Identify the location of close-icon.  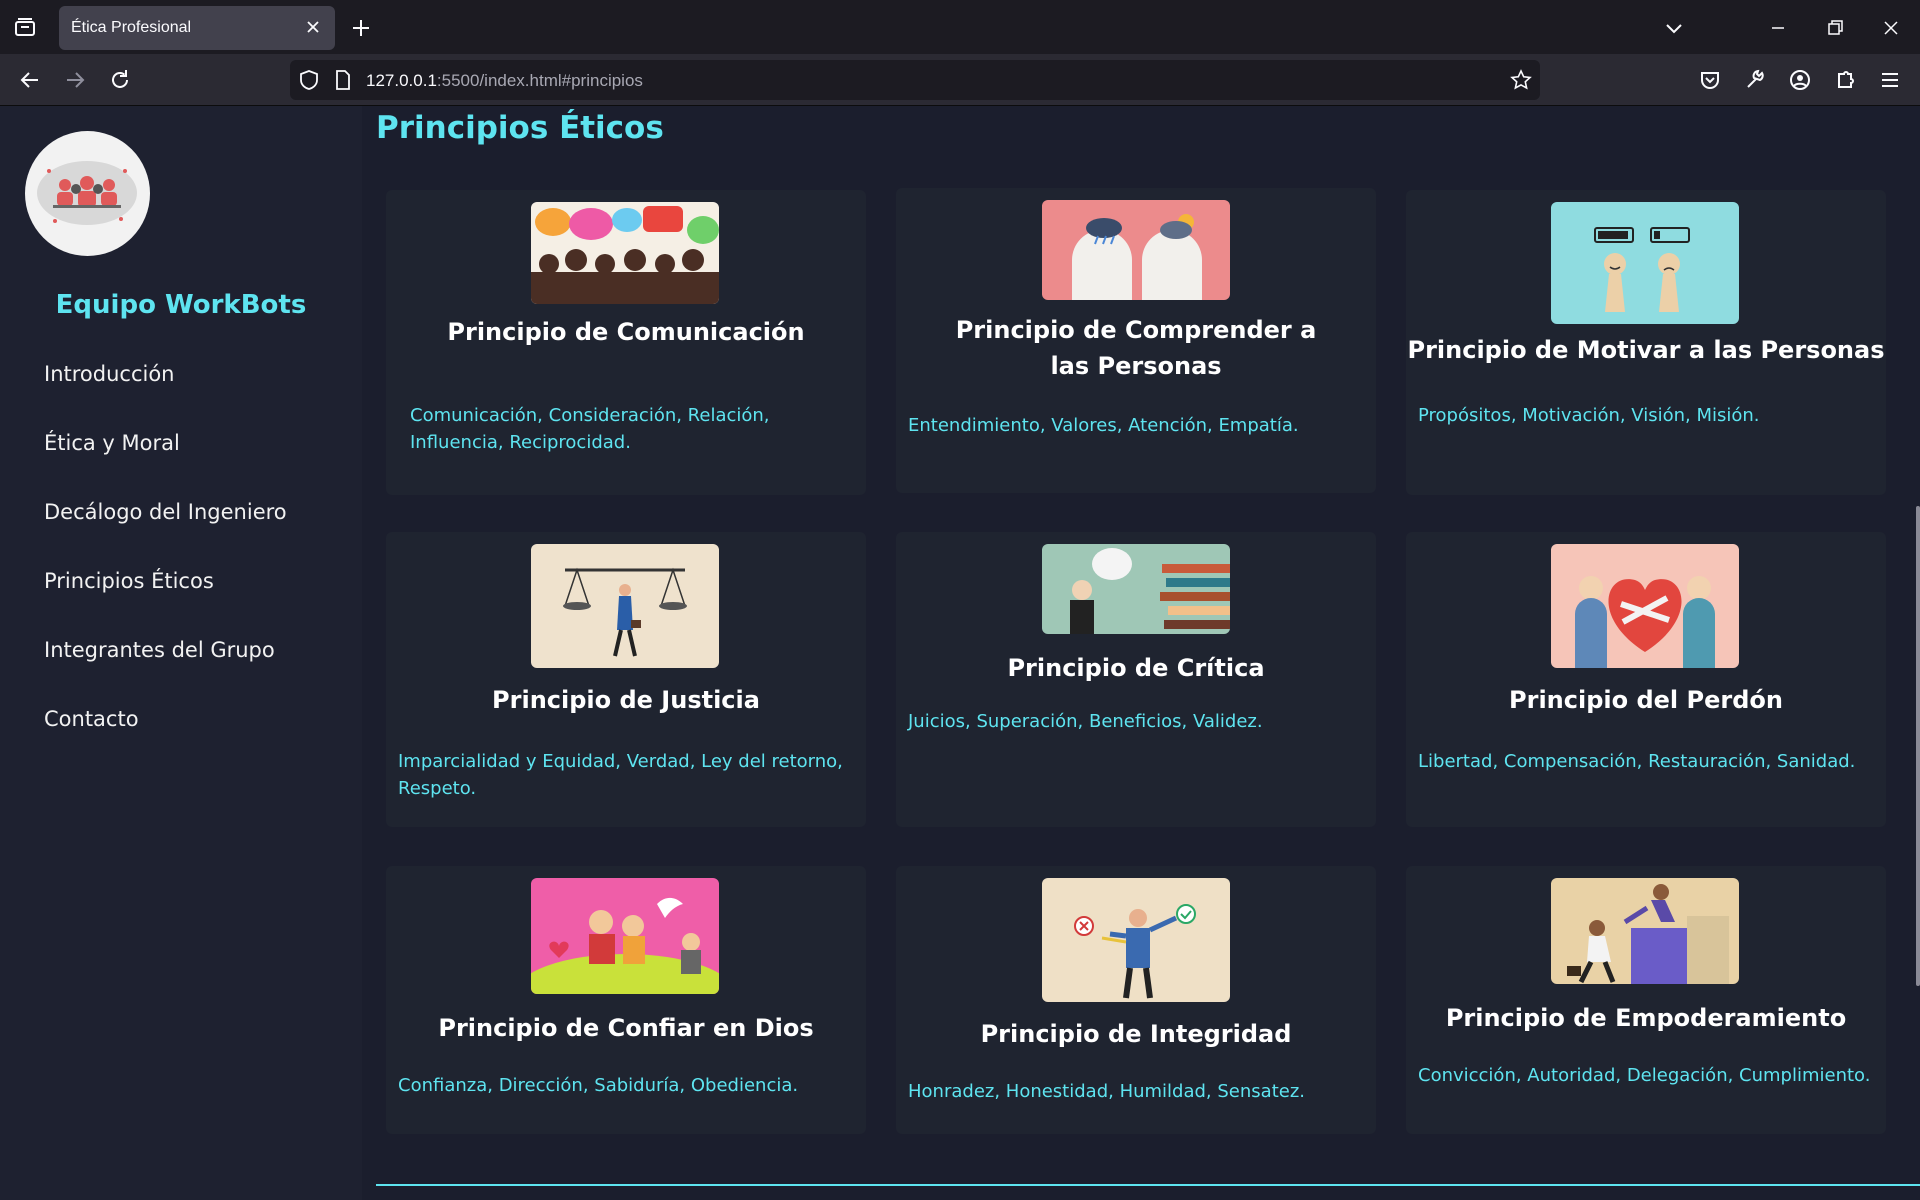
(313, 27).